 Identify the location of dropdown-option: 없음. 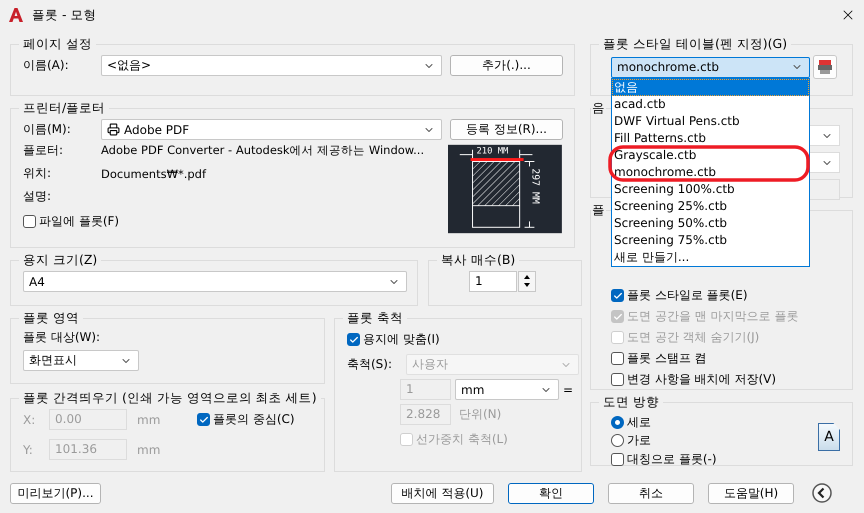
(710, 87).